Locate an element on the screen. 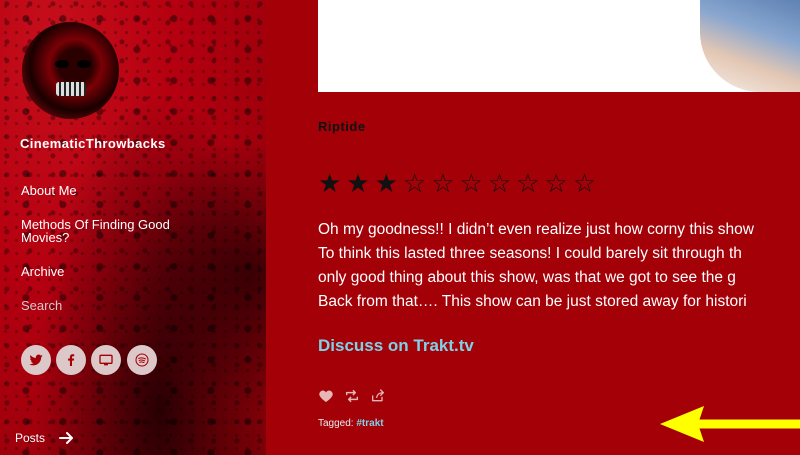  post-photo is located at coordinates (750, 46).